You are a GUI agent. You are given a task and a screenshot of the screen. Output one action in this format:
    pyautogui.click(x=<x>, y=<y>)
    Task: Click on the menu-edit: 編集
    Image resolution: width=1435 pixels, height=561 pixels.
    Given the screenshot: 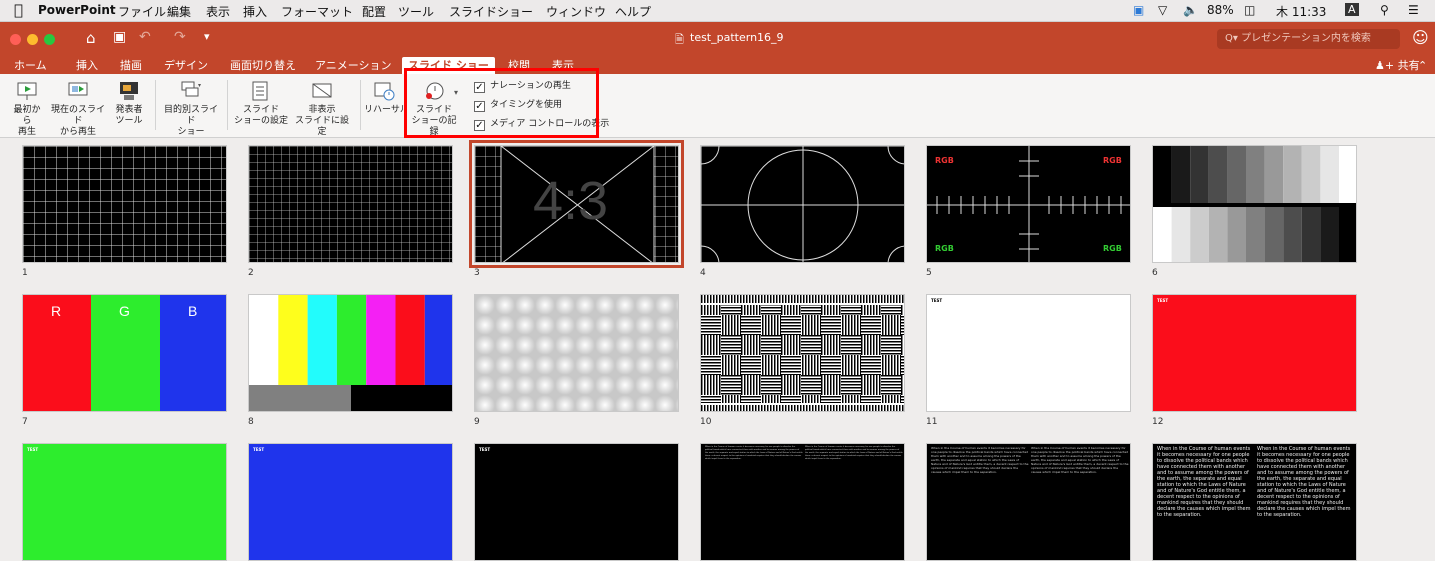 What is the action you would take?
    pyautogui.click(x=179, y=11)
    